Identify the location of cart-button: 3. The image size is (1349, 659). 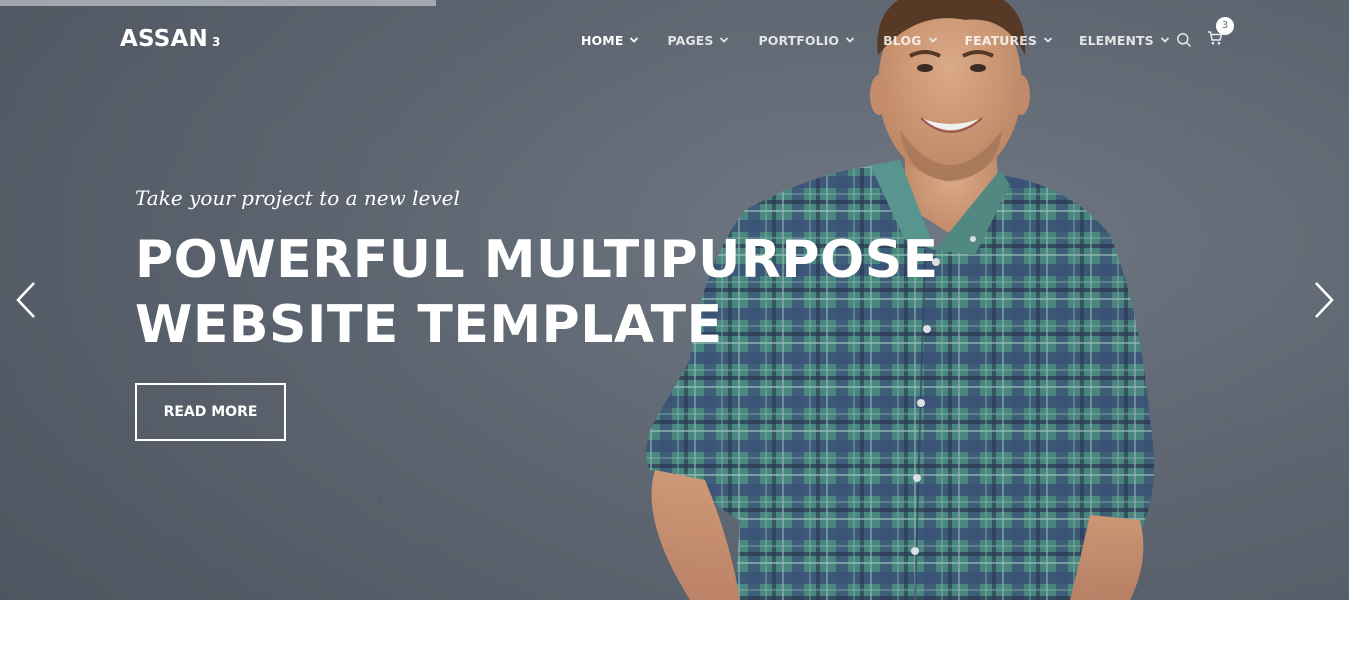
(1220, 33).